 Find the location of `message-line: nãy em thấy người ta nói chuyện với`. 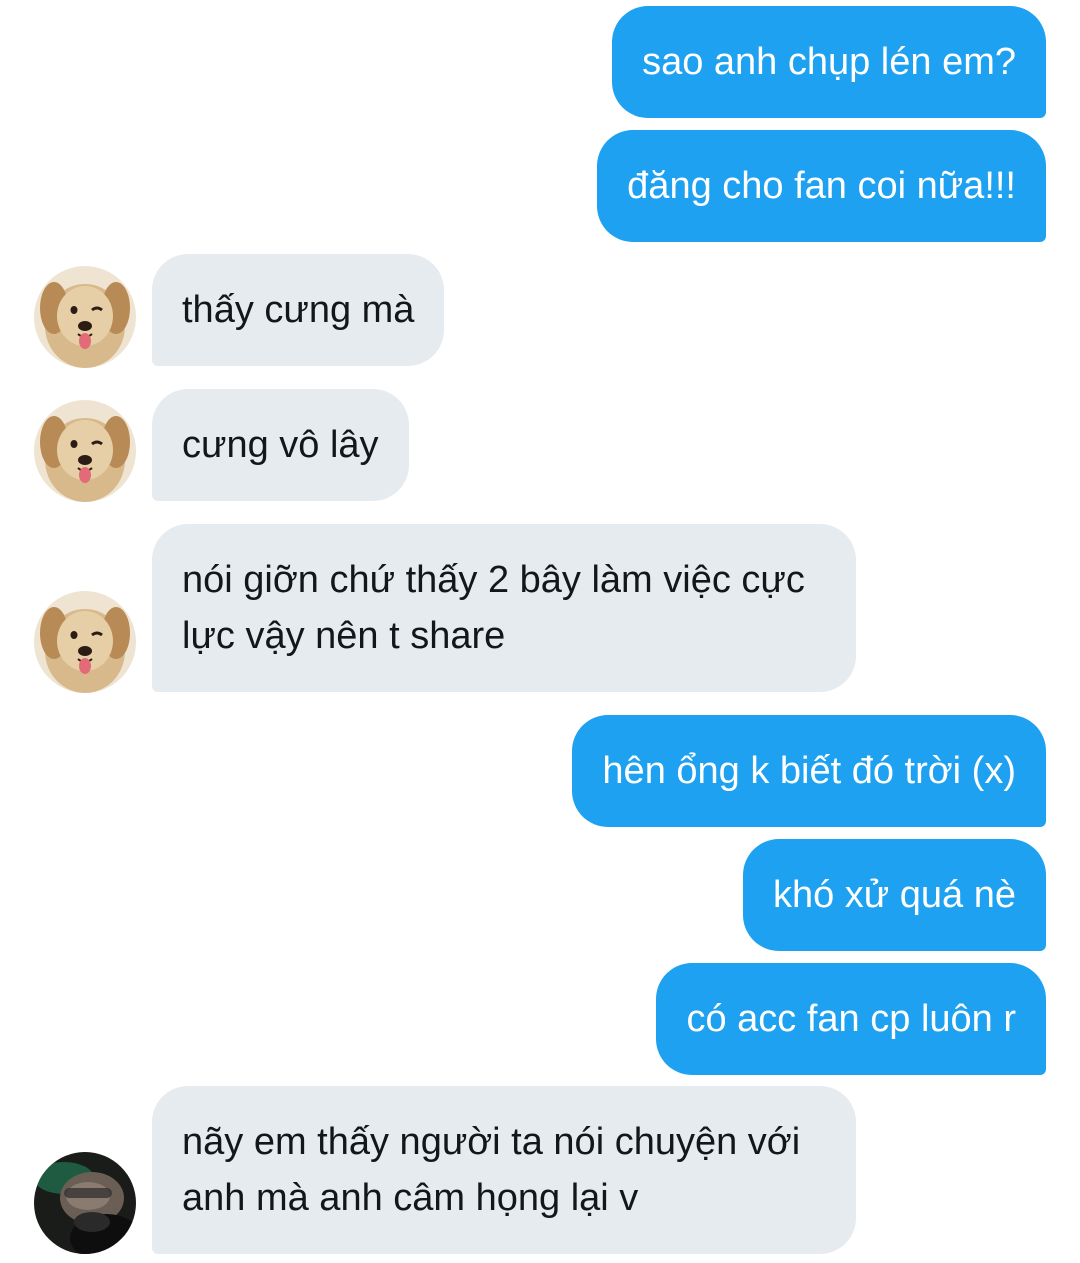

message-line: nãy em thấy người ta nói chuyện với is located at coordinates (491, 1142).